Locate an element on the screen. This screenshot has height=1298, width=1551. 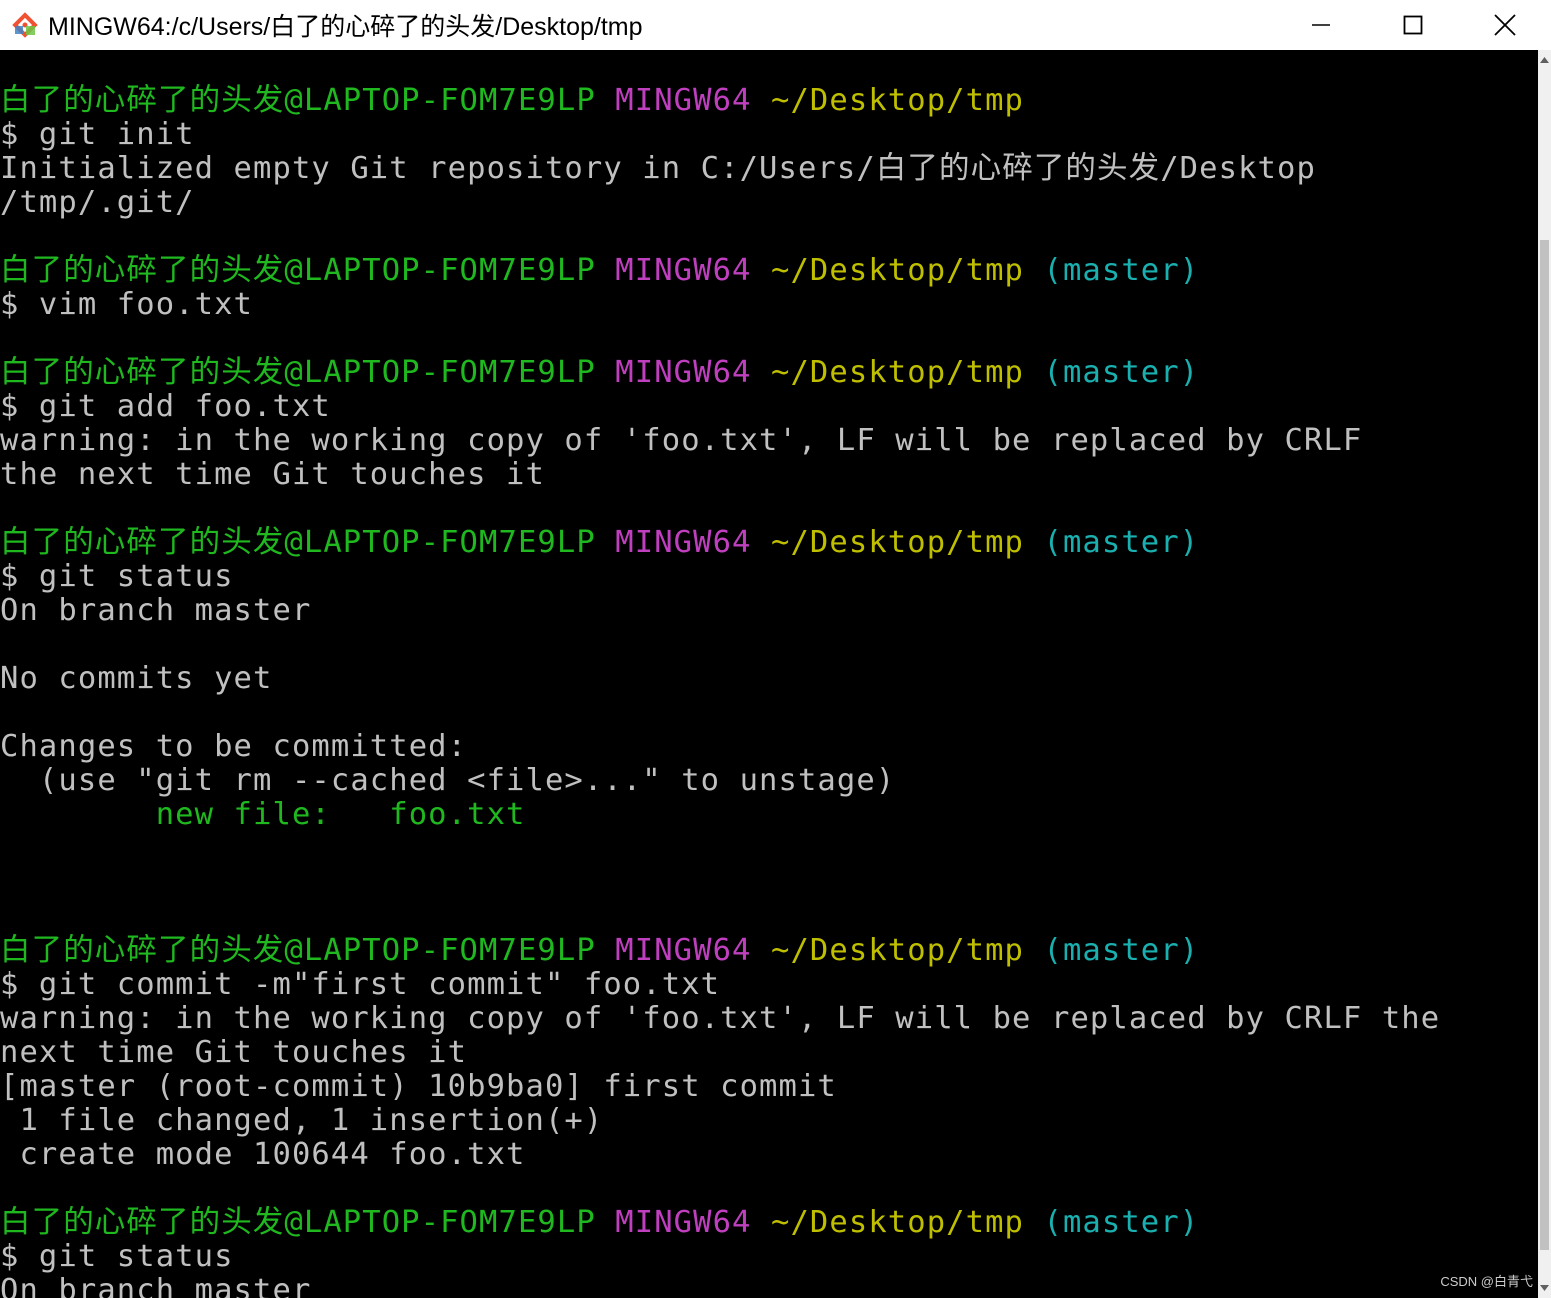
command-line: $ vim foo.txt is located at coordinates (720, 305).